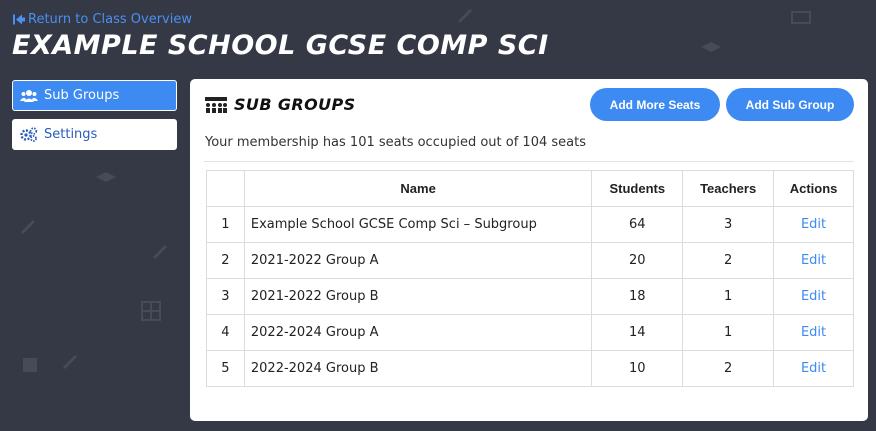 The image size is (876, 431). I want to click on sidebar-item-label: Settings, so click(71, 134).